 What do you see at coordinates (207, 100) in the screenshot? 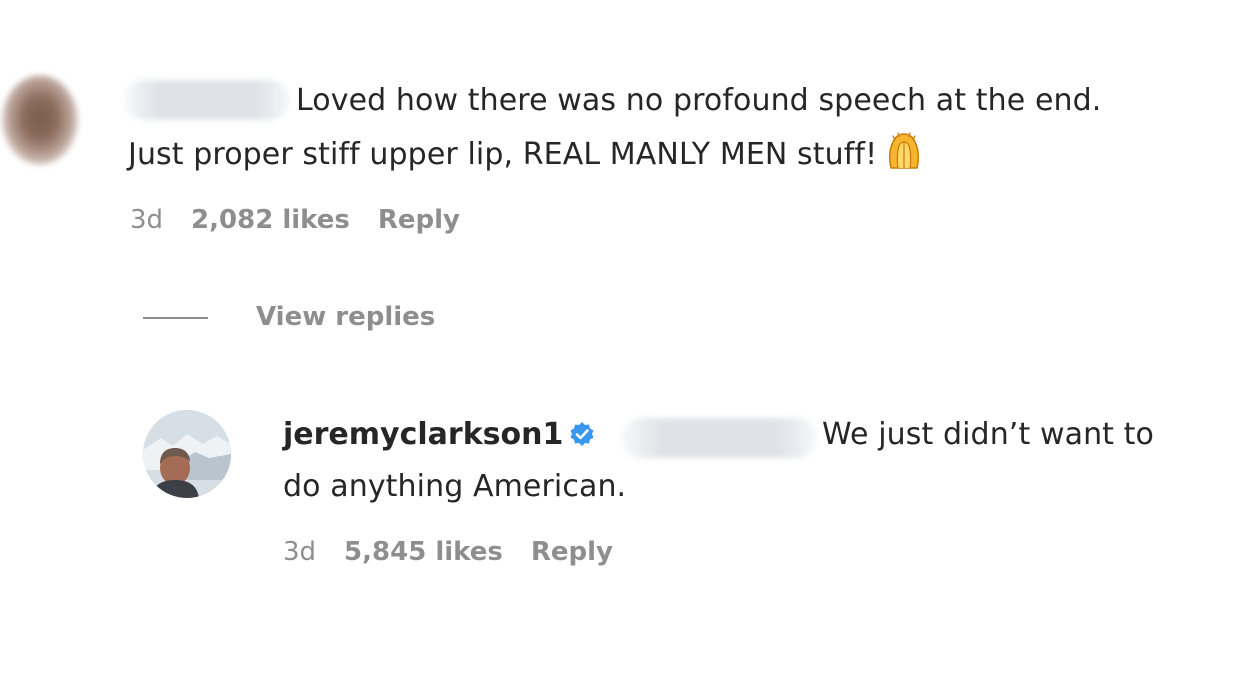
I see `redacted-username` at bounding box center [207, 100].